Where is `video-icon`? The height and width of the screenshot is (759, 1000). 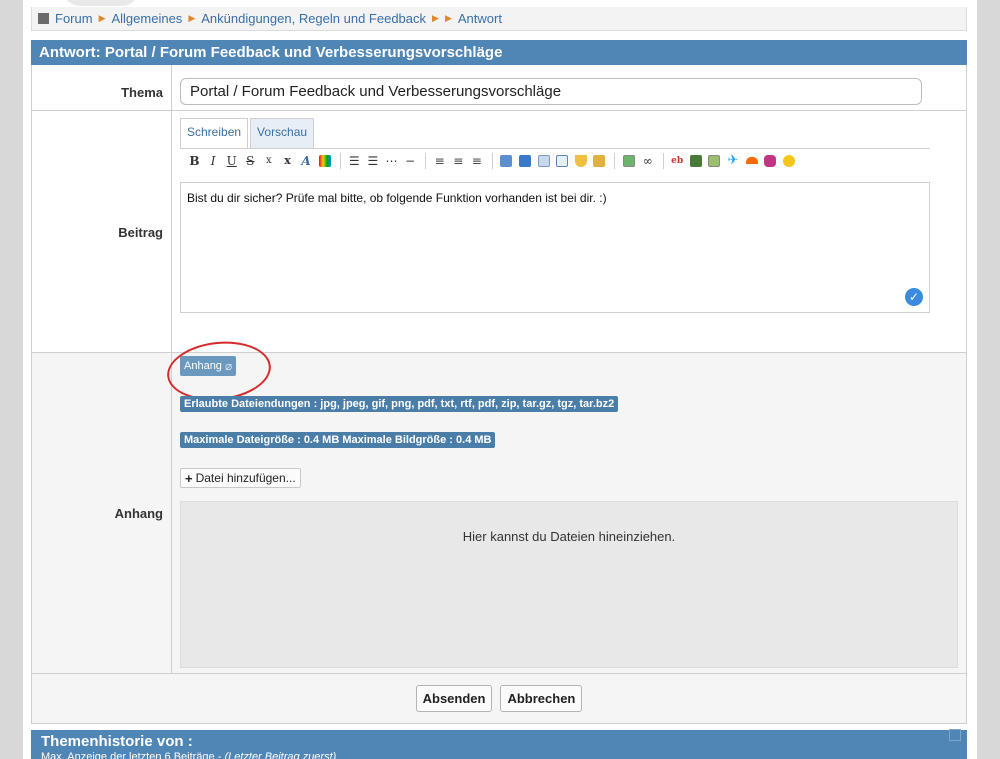
video-icon is located at coordinates (695, 161).